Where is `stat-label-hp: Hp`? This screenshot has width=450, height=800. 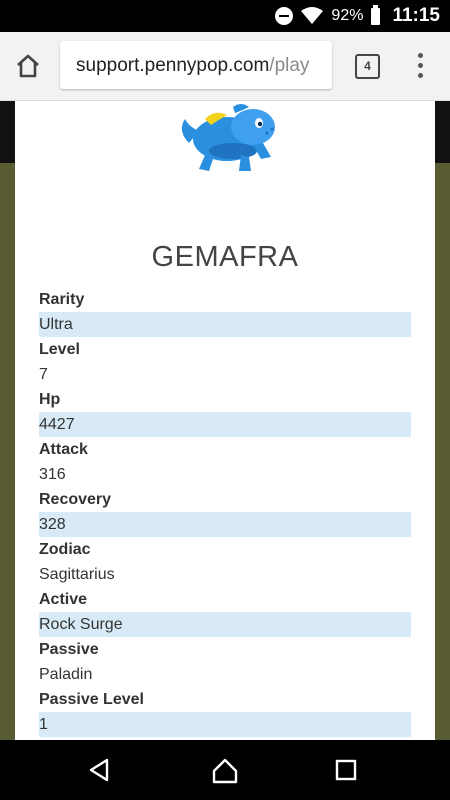 stat-label-hp: Hp is located at coordinates (50, 399).